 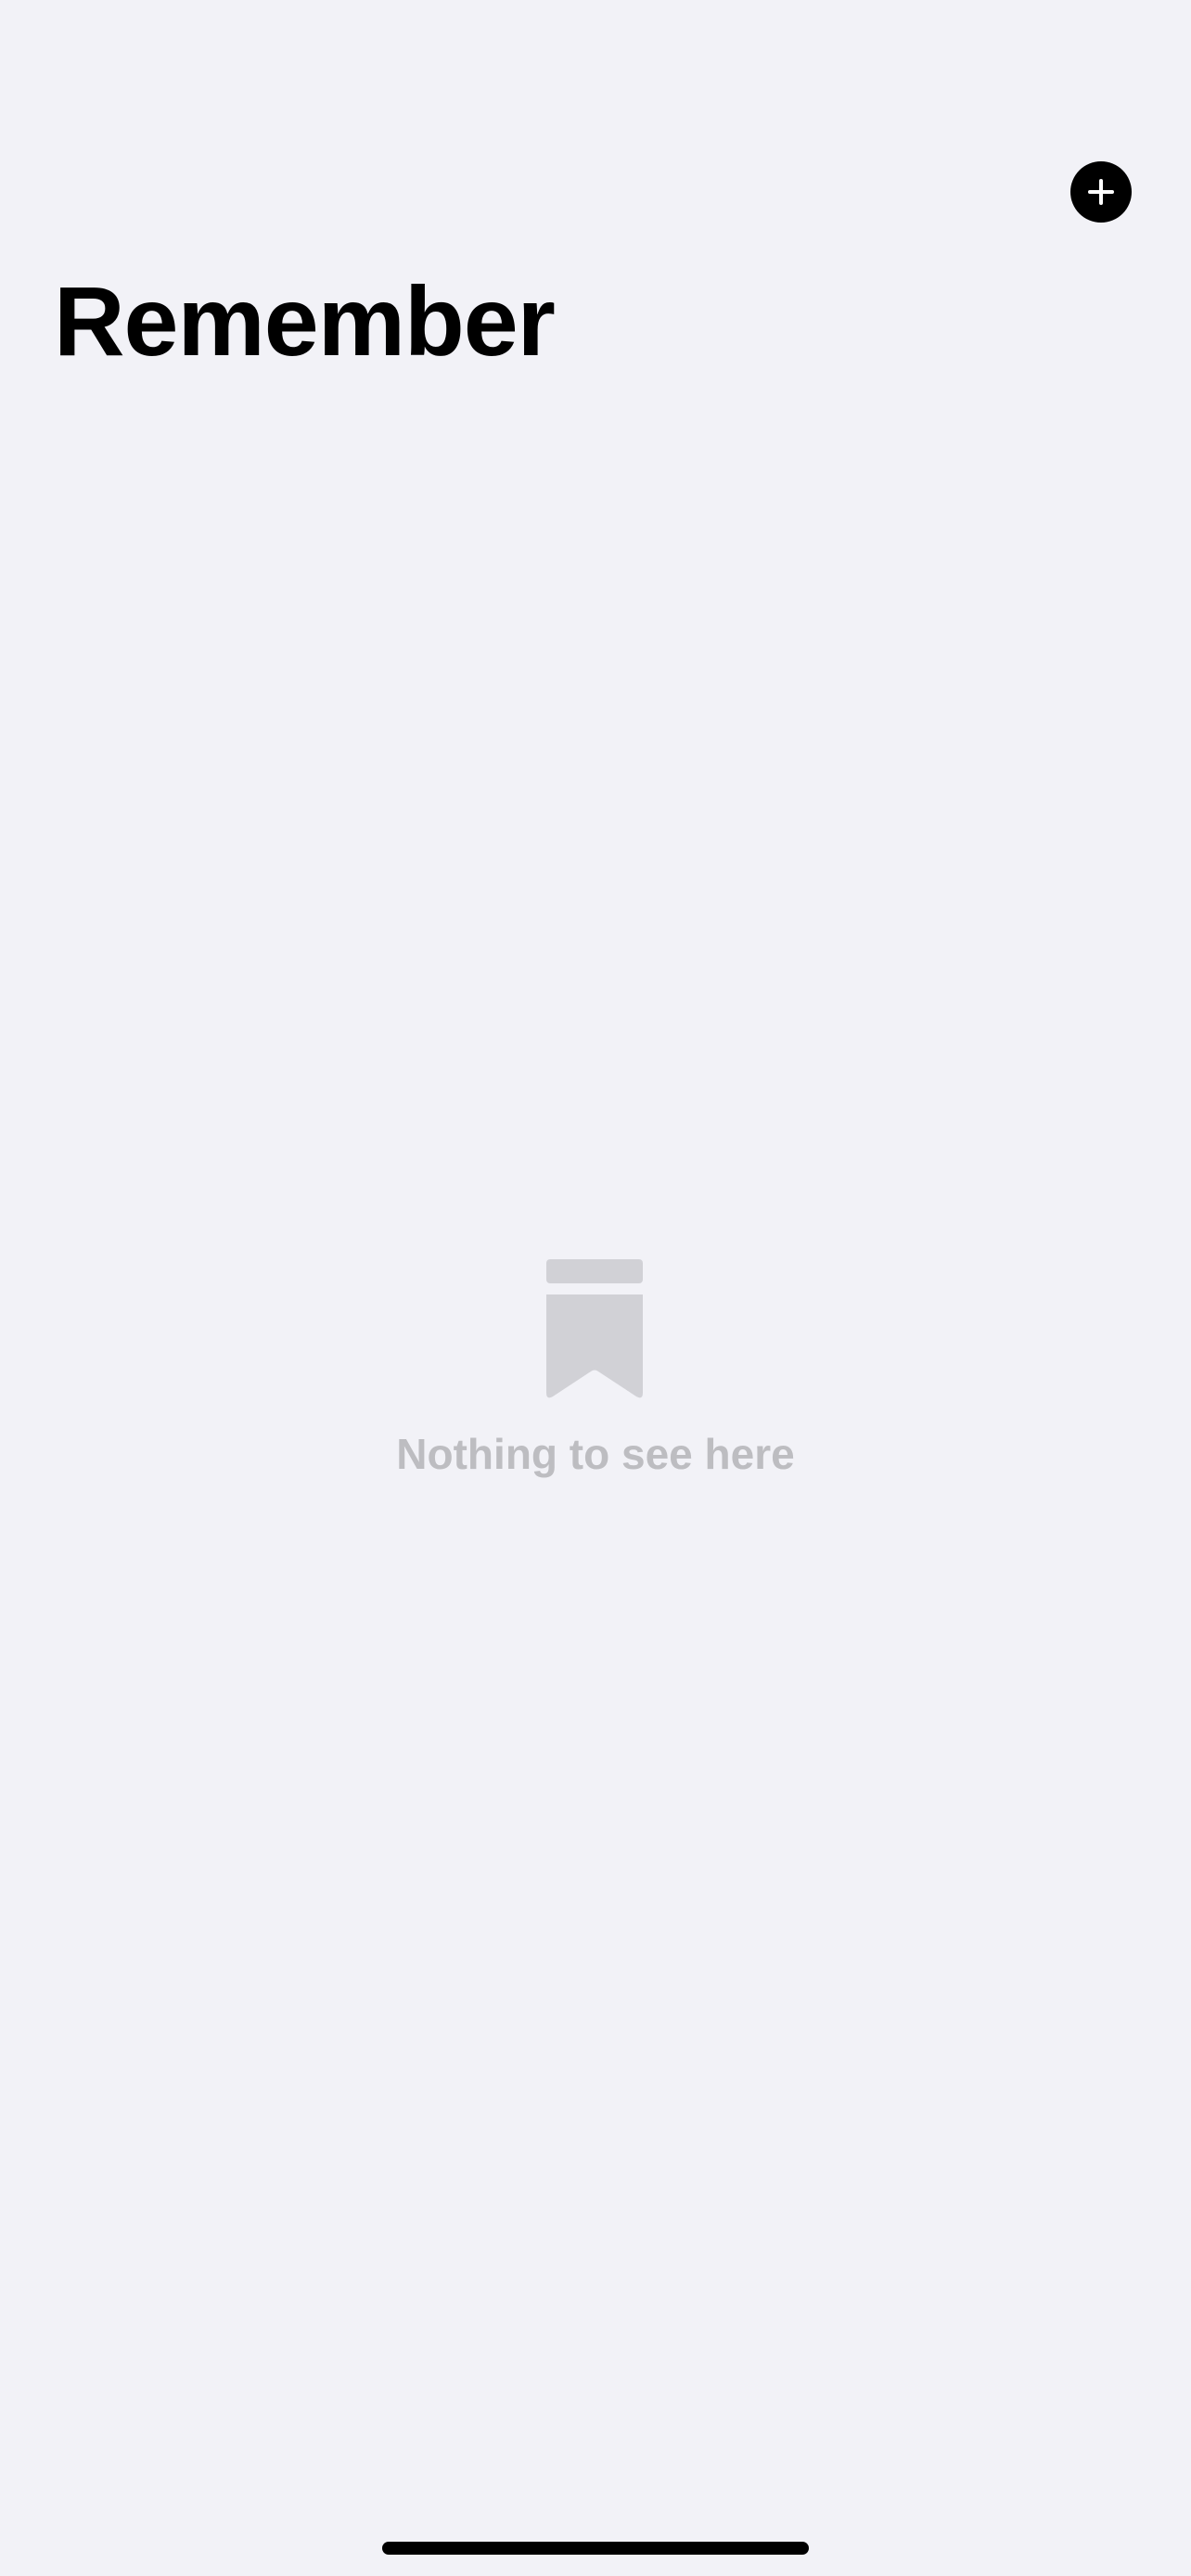 I want to click on empty-state-message: Nothing to see here, so click(x=595, y=1454).